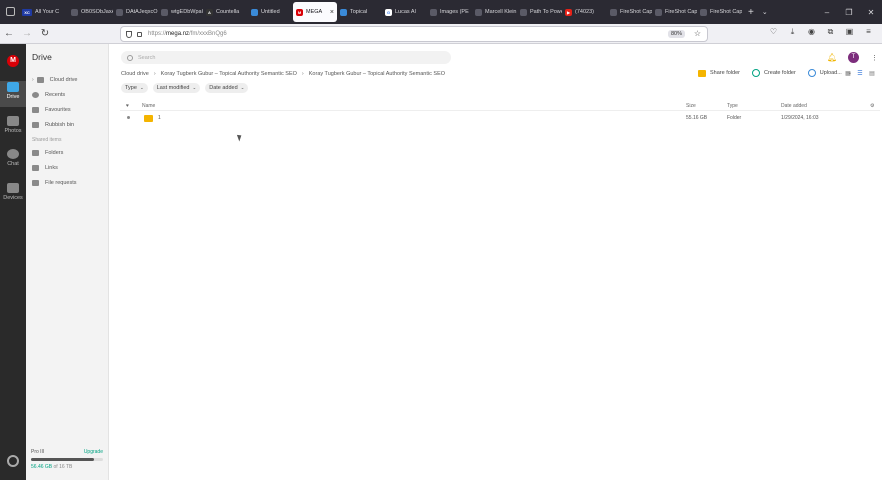  Describe the element at coordinates (178, 34) in the screenshot. I see `url-host: mega.nz` at that location.